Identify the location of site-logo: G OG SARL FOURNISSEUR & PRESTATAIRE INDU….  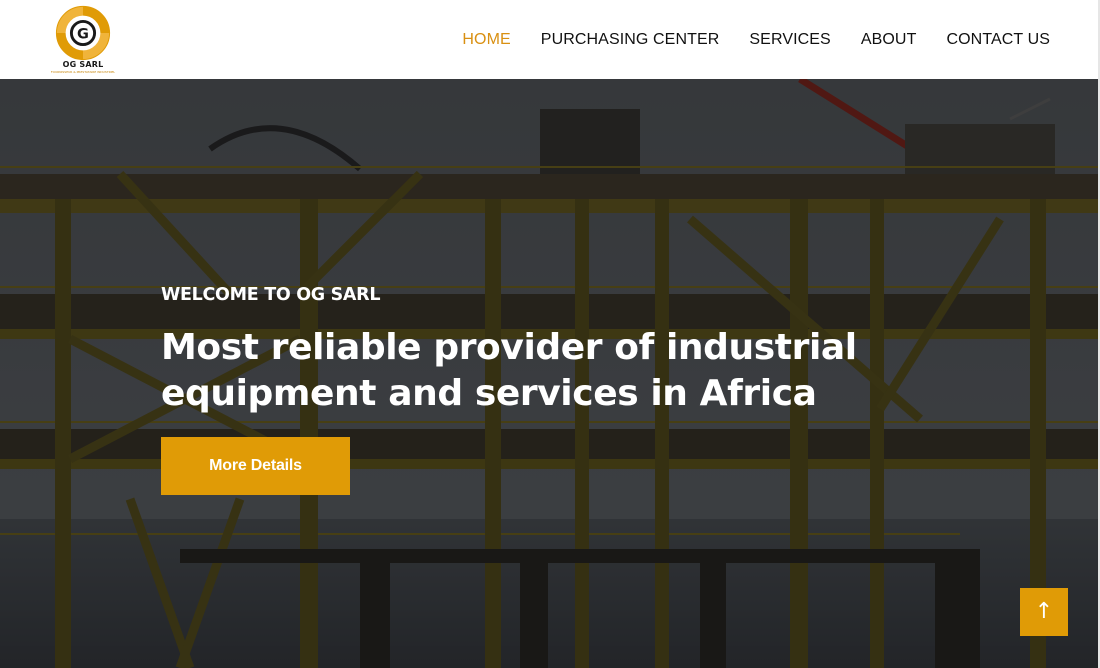
(83, 39).